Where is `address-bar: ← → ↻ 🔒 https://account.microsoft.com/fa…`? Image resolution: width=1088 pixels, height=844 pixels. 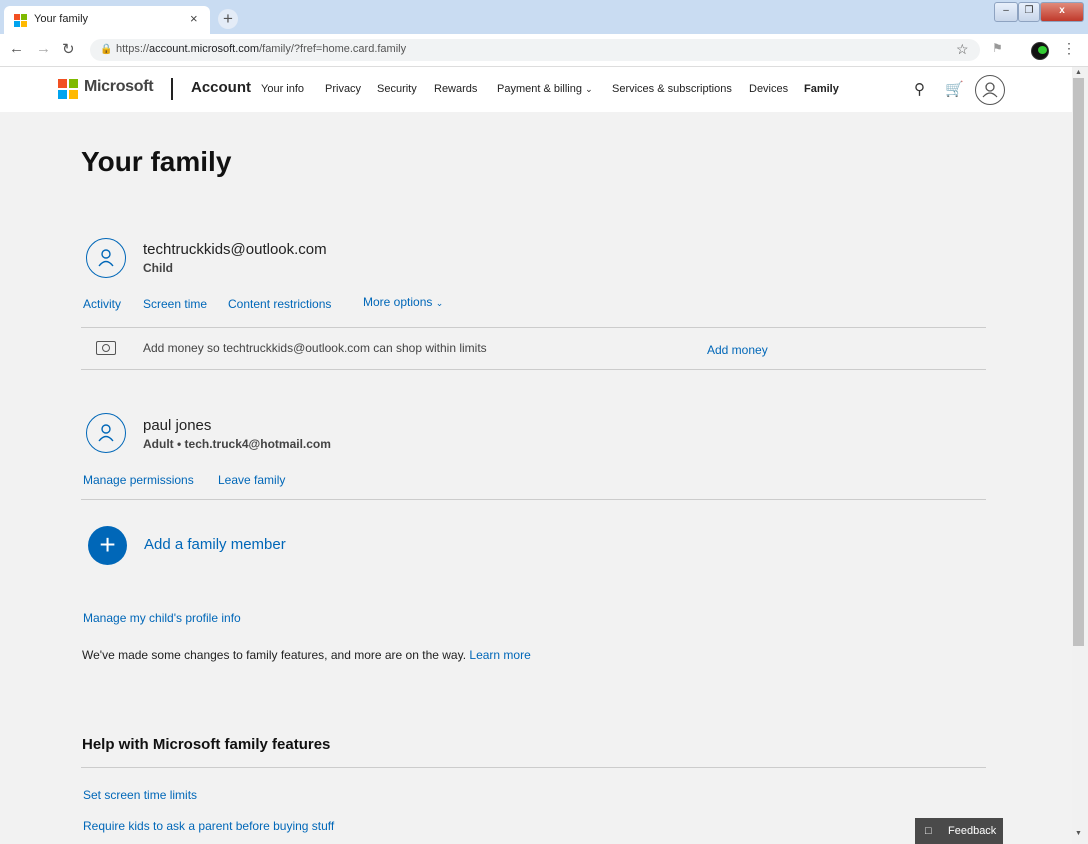 address-bar: ← → ↻ 🔒 https://account.microsoft.com/fa… is located at coordinates (544, 50).